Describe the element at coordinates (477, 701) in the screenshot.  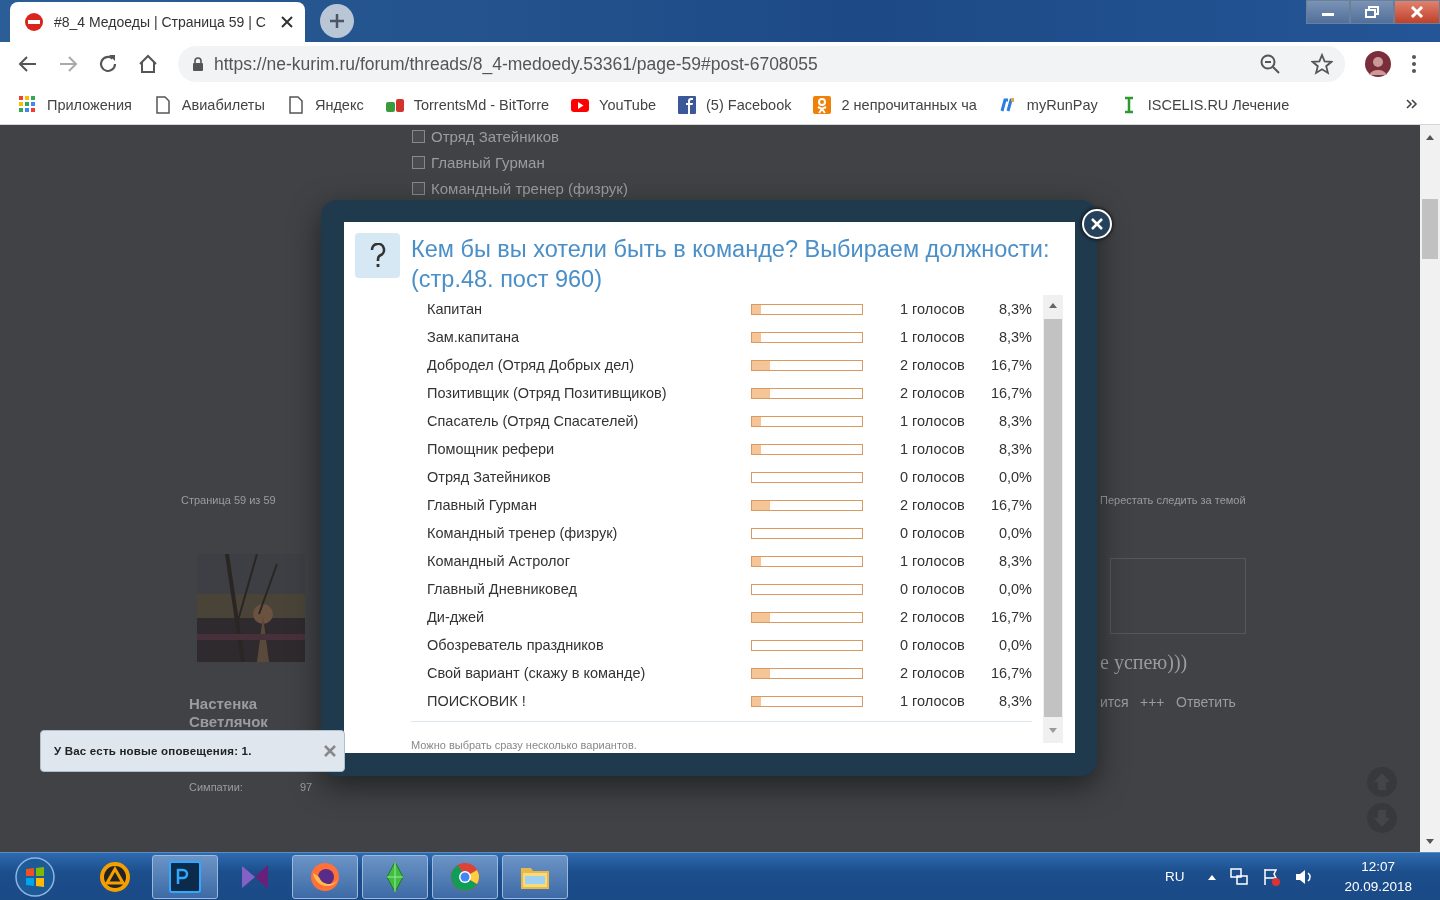
I see `option-label: ПОИСКОВИК !` at that location.